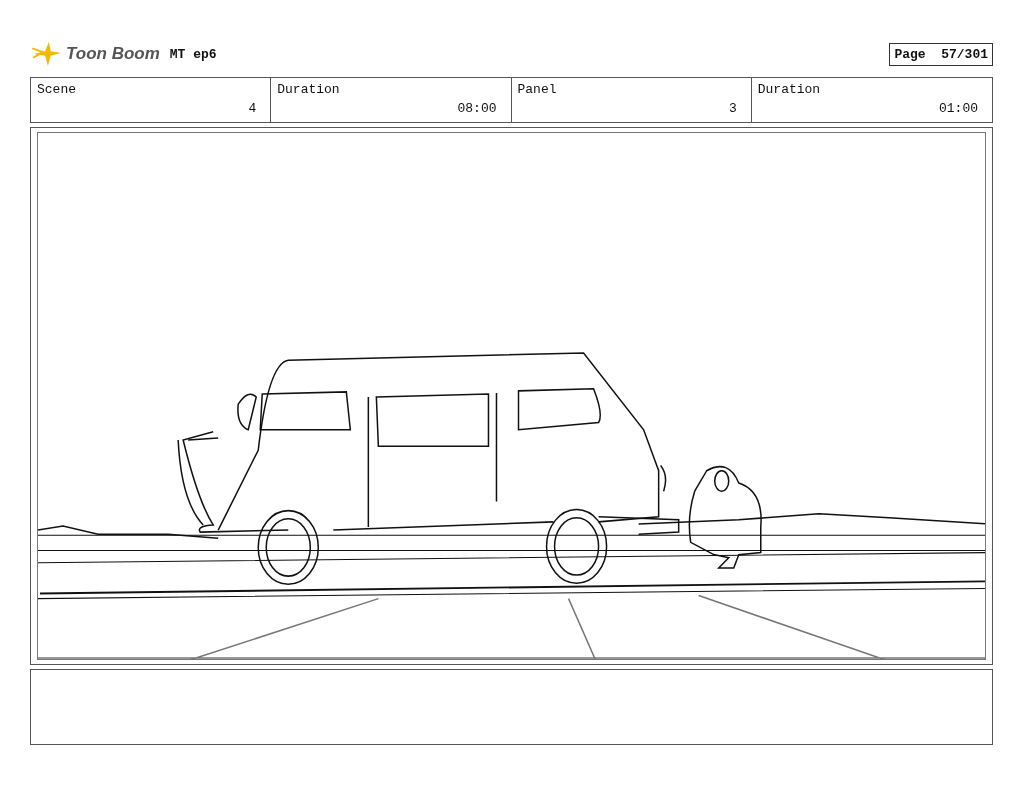 The image size is (1024, 793). What do you see at coordinates (113, 54) in the screenshot?
I see `logo-text: Toon Boom` at bounding box center [113, 54].